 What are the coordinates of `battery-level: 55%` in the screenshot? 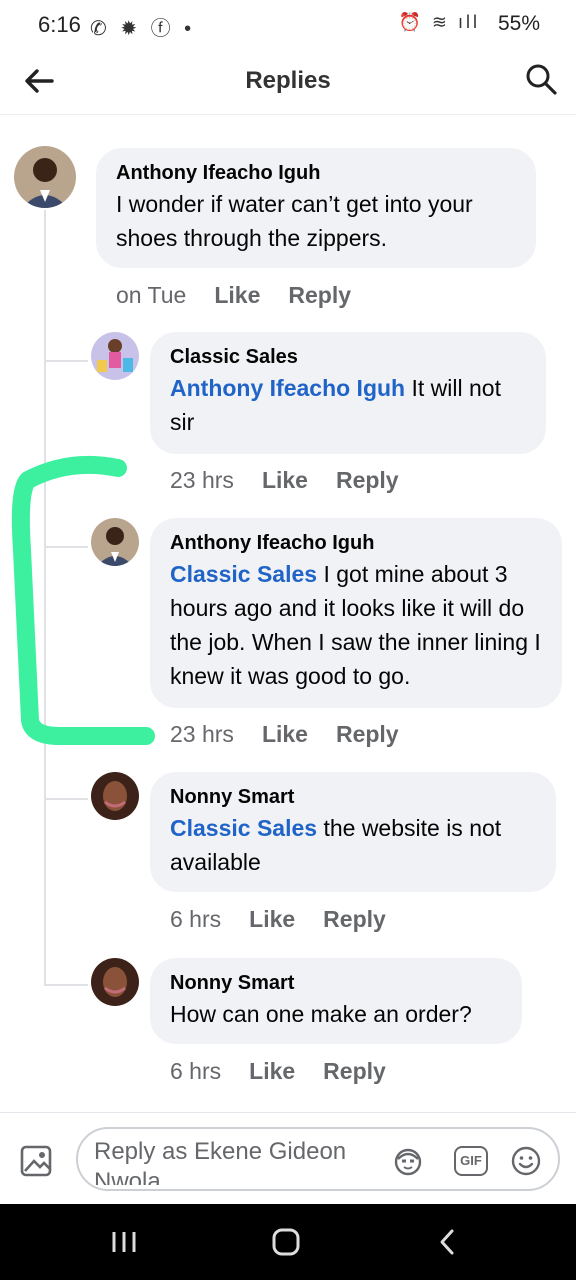 It's located at (518, 23).